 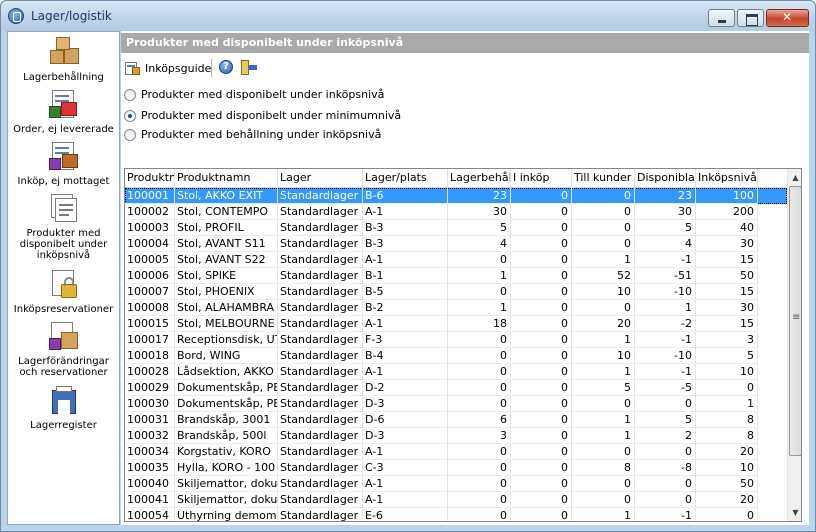 What do you see at coordinates (211, 68) in the screenshot?
I see `toolbar-separator` at bounding box center [211, 68].